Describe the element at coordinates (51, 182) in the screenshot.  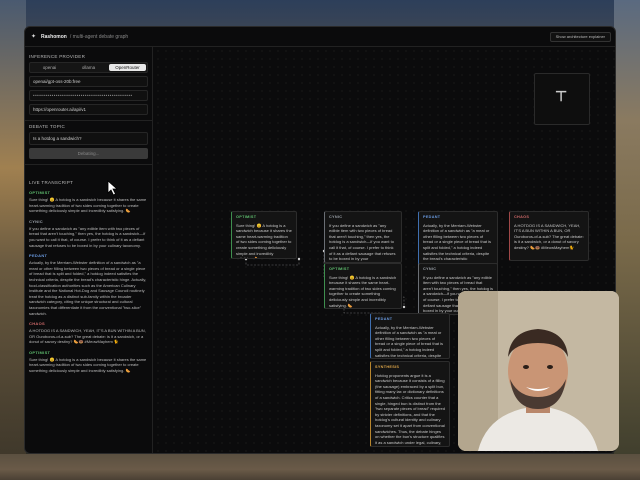
I see `transcript-section-label: LIVE TRANSCRIPT` at that location.